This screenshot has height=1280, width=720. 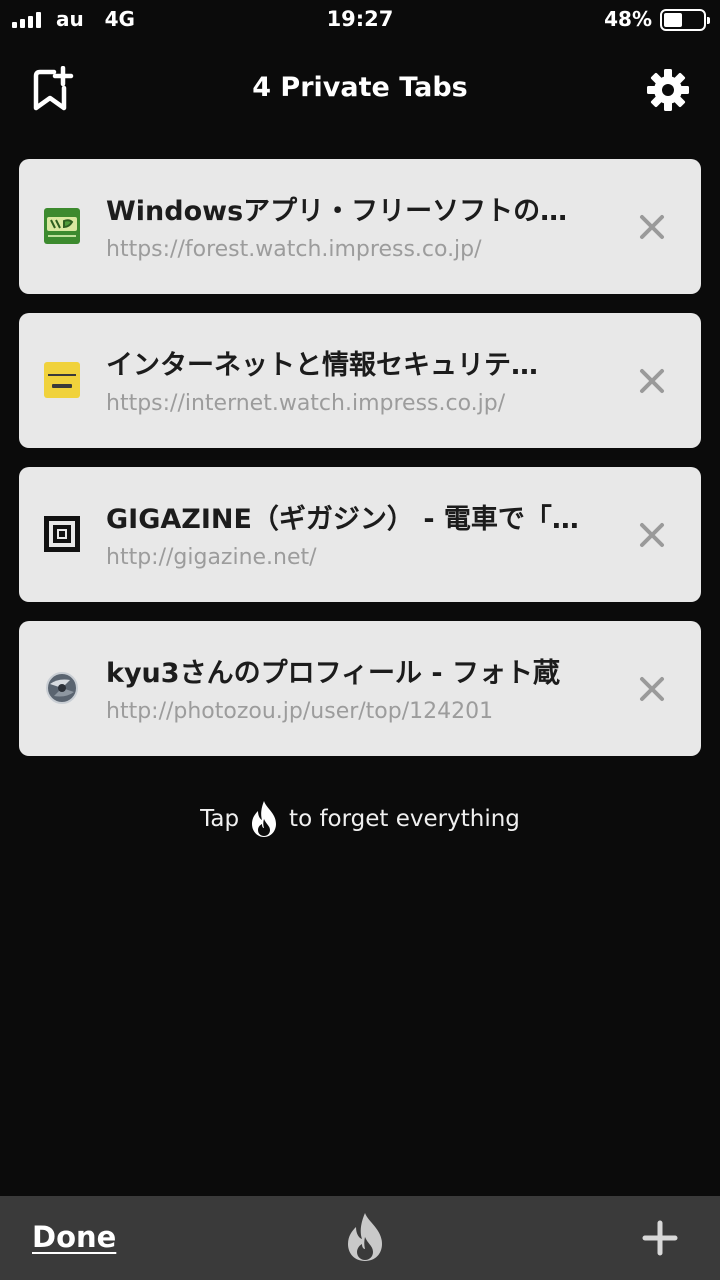 I want to click on tab-url: https://forest.watch.impress.co.jp/, so click(x=294, y=249).